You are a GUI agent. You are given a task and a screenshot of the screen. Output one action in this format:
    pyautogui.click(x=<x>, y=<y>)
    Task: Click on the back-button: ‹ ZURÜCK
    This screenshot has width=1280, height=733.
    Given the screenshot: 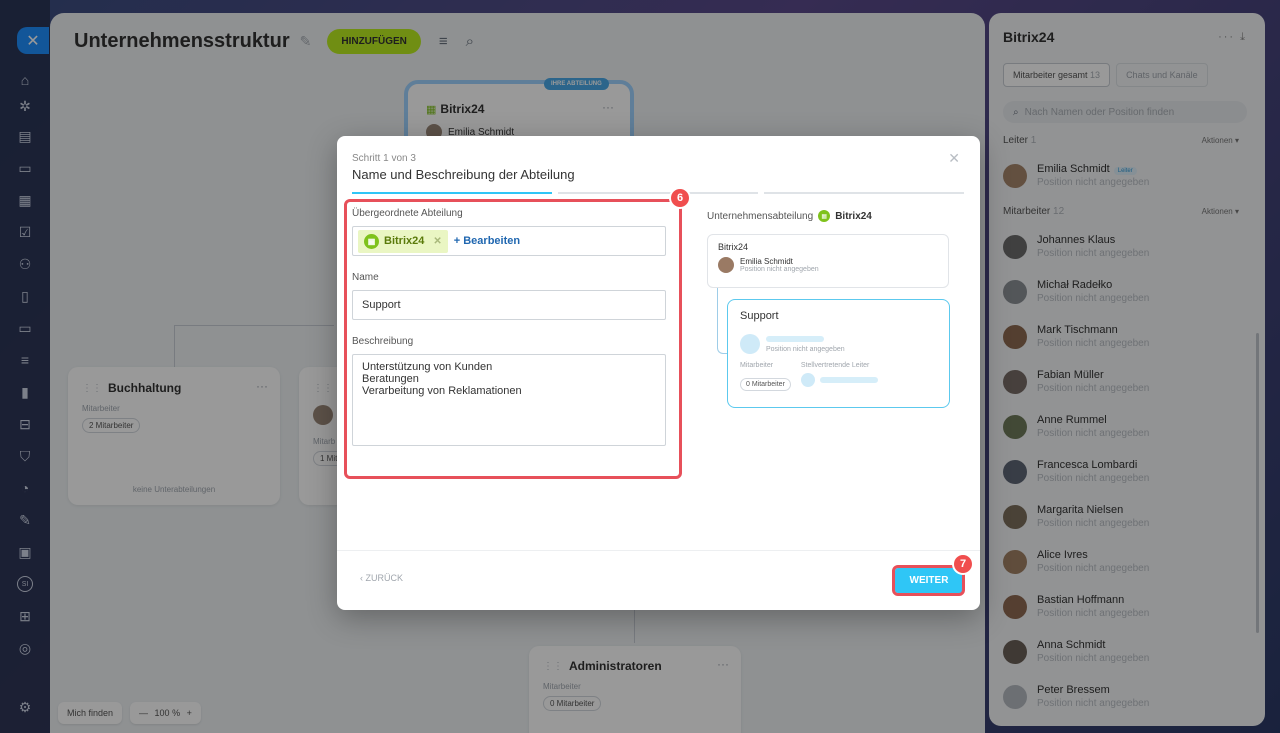 What is the action you would take?
    pyautogui.click(x=381, y=578)
    